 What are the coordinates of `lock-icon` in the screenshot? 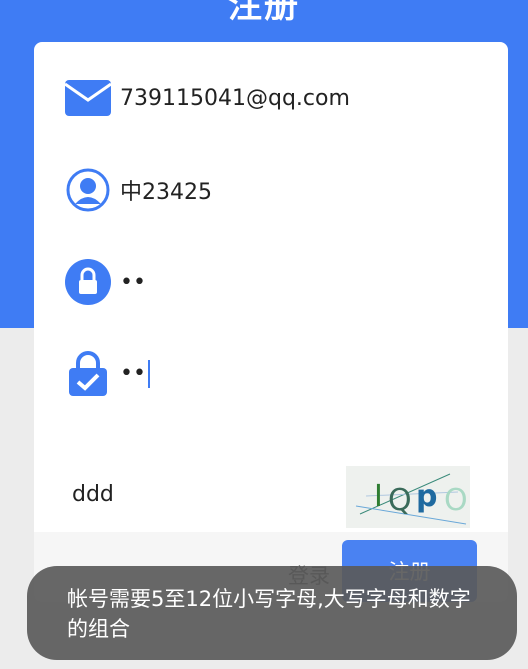 It's located at (88, 282).